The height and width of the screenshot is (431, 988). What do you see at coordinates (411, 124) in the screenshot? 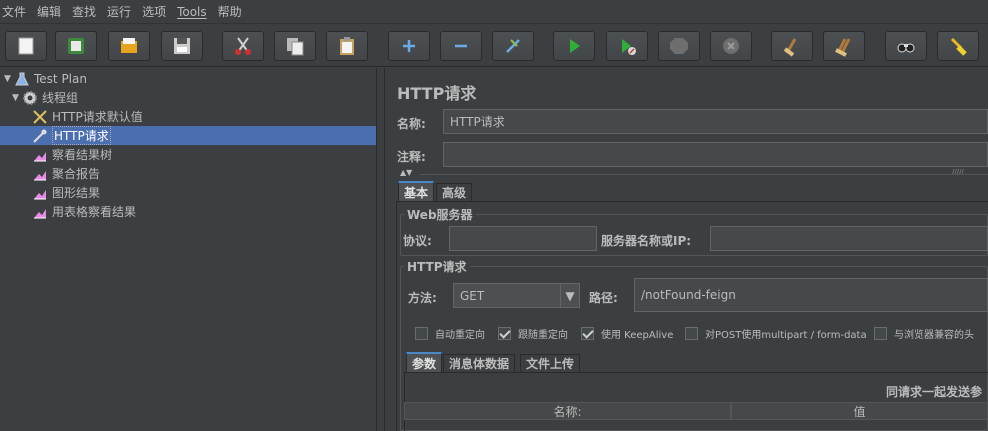
I see `name-label: 名称:` at bounding box center [411, 124].